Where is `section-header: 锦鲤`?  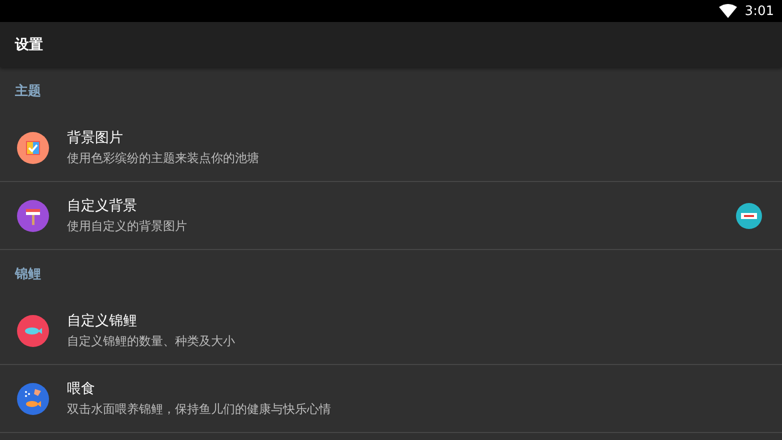
section-header: 锦鲤 is located at coordinates (28, 274).